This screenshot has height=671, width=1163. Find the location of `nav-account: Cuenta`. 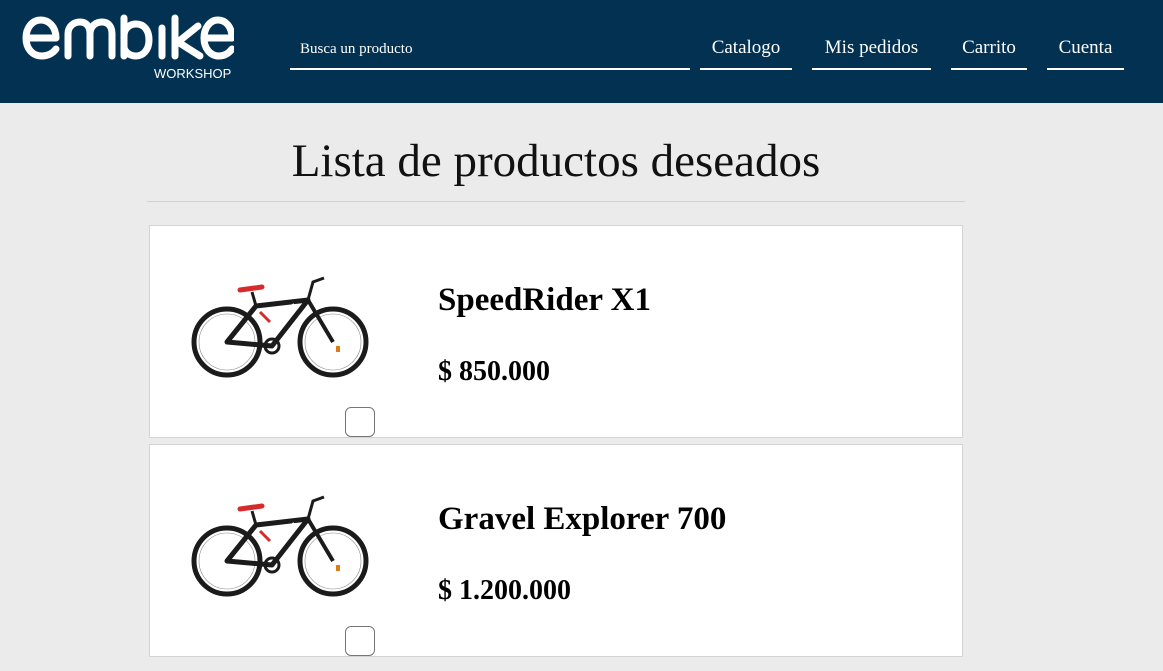

nav-account: Cuenta is located at coordinates (1085, 50).